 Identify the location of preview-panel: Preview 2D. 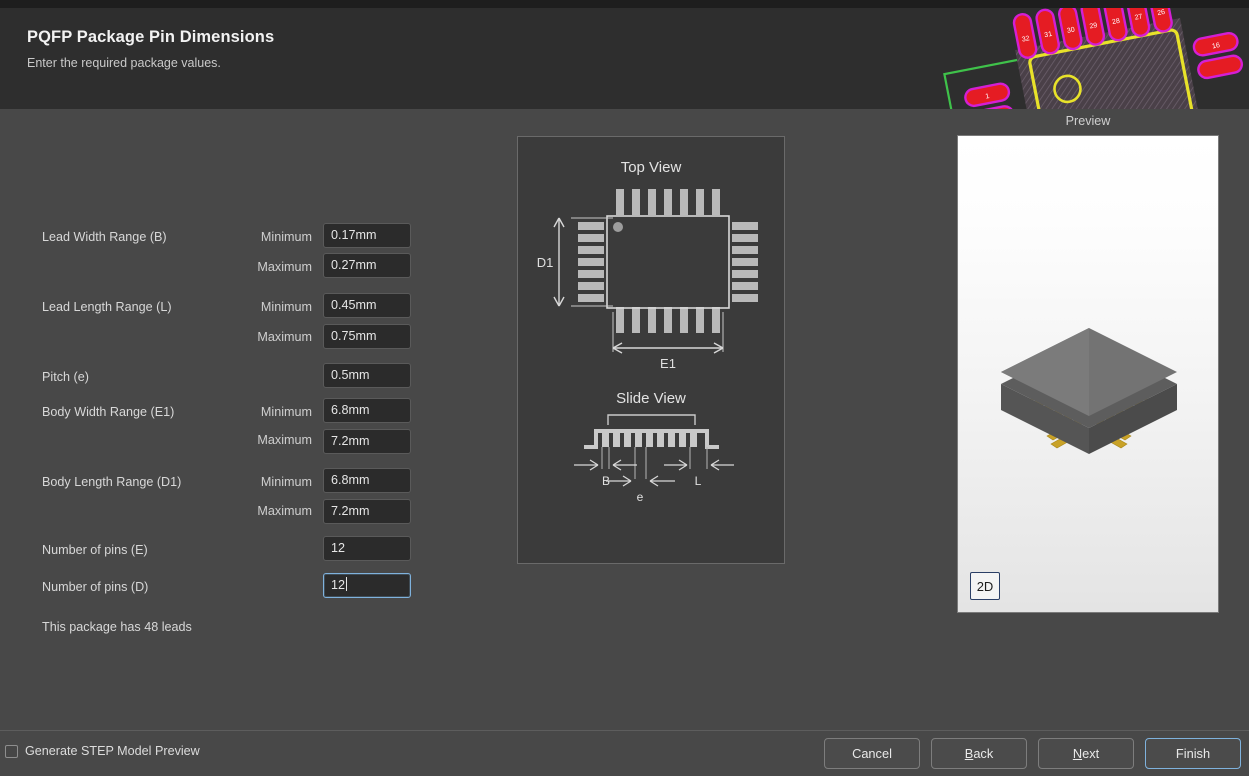
(1088, 363).